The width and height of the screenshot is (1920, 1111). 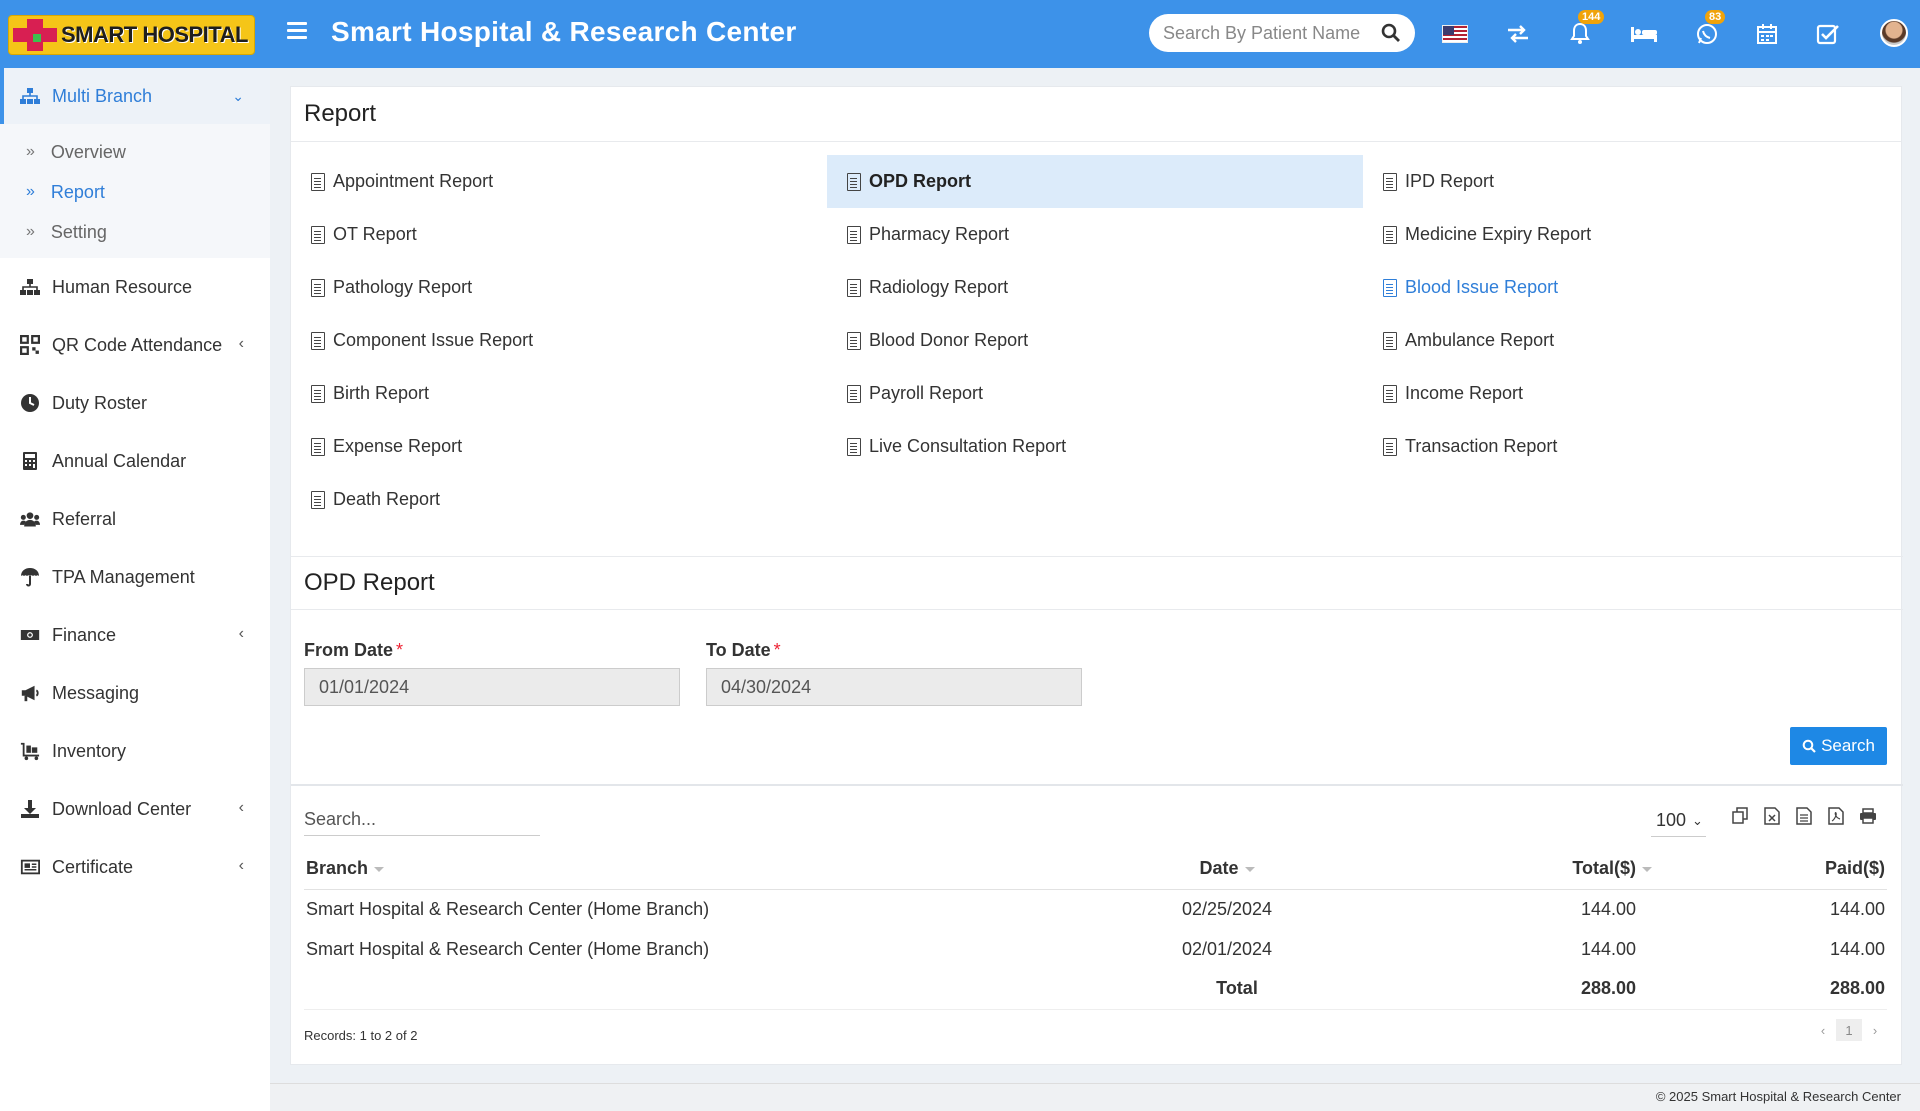 What do you see at coordinates (135, 192) in the screenshot?
I see `submenu-item-report: » Report` at bounding box center [135, 192].